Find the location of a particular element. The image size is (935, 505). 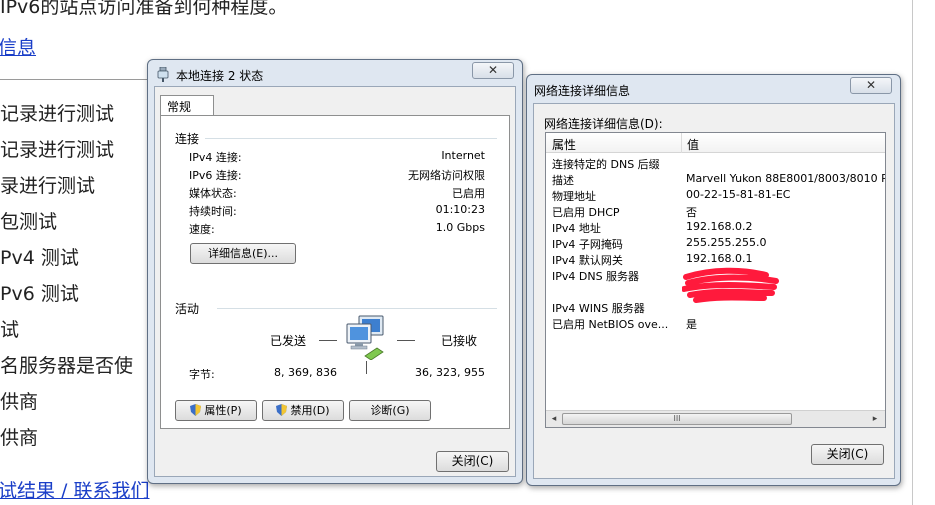

list-row: 已启用 DHCP 否 is located at coordinates (715, 211).